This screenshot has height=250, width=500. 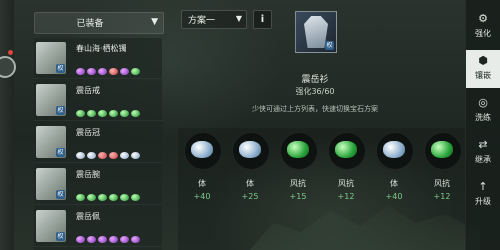 I want to click on equipment-list-item: 权 震岳冠, so click(x=98, y=142).